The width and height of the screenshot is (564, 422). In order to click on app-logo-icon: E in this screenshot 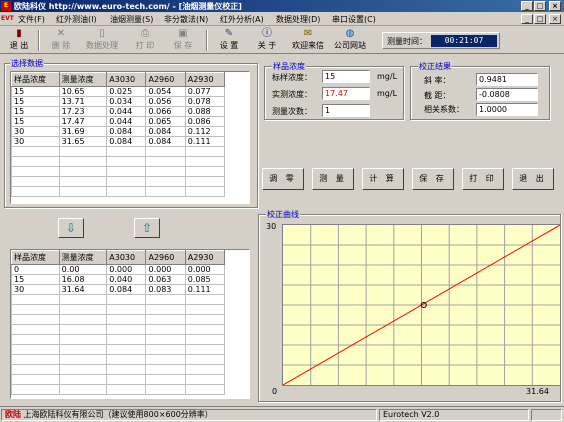, I will do `click(6, 6)`.